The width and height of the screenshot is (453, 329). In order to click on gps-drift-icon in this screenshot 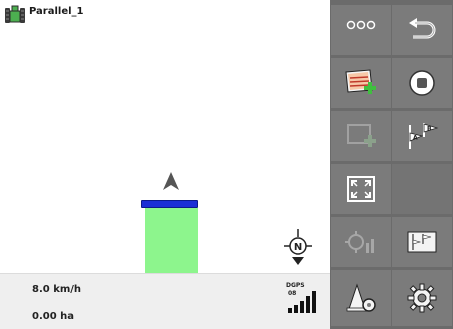, I will do `click(359, 242)`.